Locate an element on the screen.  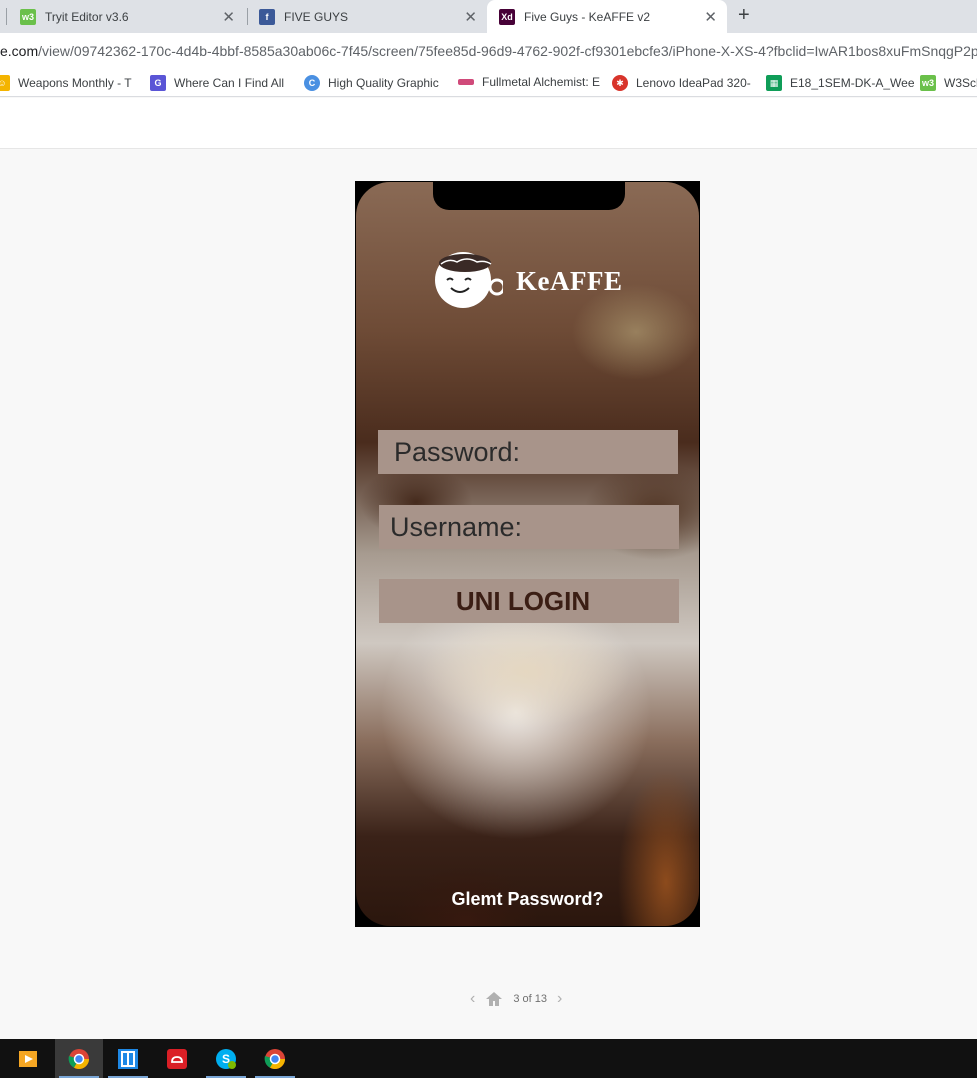
facebook-icon: f is located at coordinates (267, 16).